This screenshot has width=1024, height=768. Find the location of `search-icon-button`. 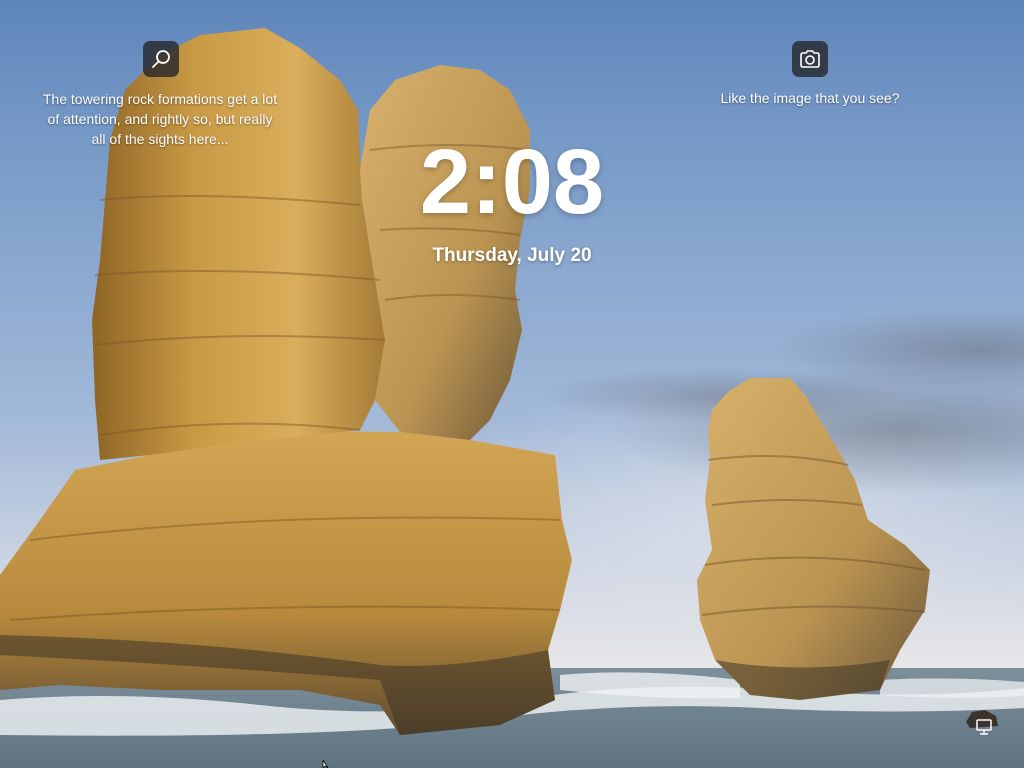

search-icon-button is located at coordinates (161, 59).